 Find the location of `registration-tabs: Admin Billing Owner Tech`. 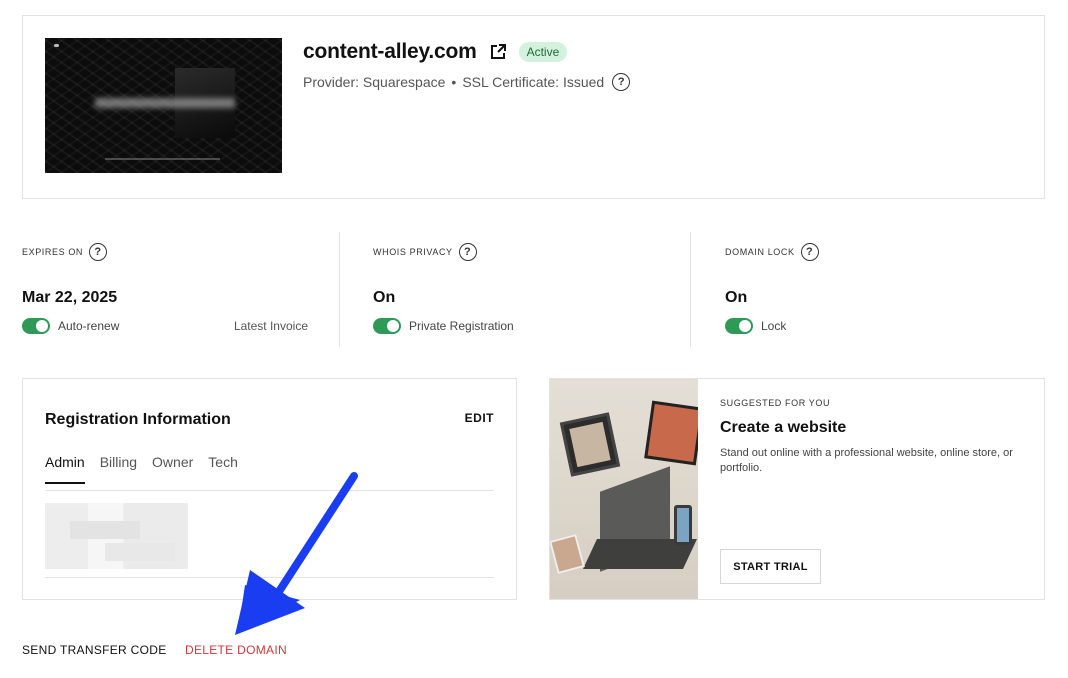

registration-tabs: Admin Billing Owner Tech is located at coordinates (149, 469).